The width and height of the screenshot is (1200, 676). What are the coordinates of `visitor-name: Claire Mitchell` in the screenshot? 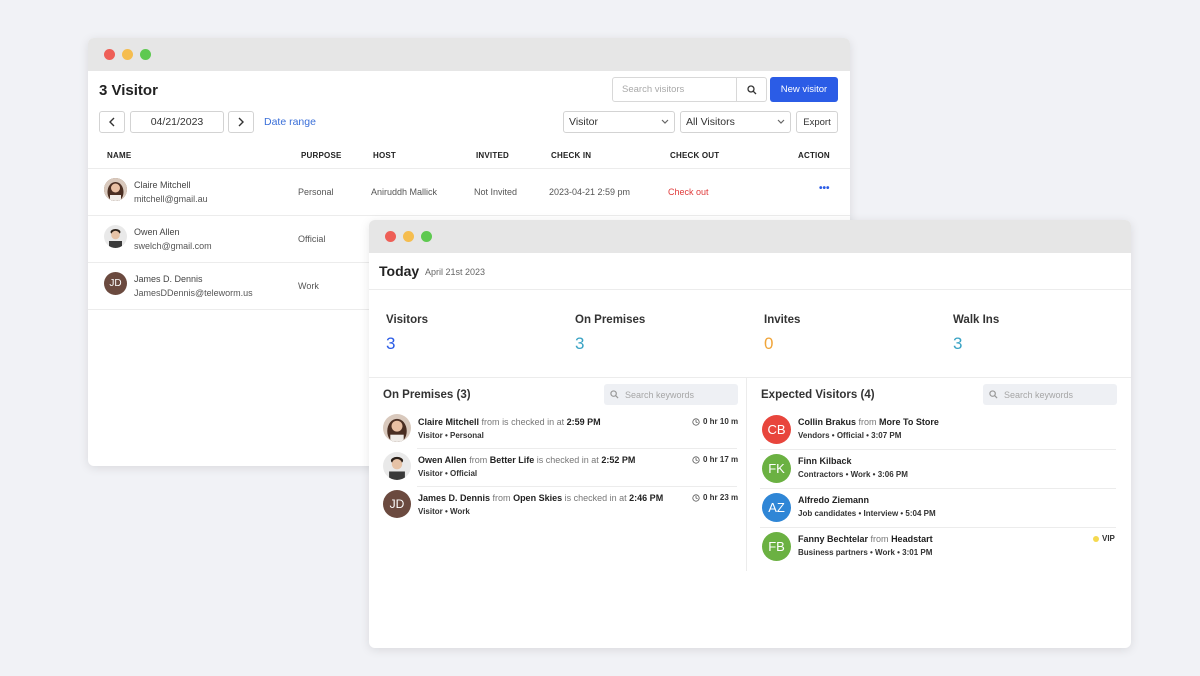 It's located at (162, 185).